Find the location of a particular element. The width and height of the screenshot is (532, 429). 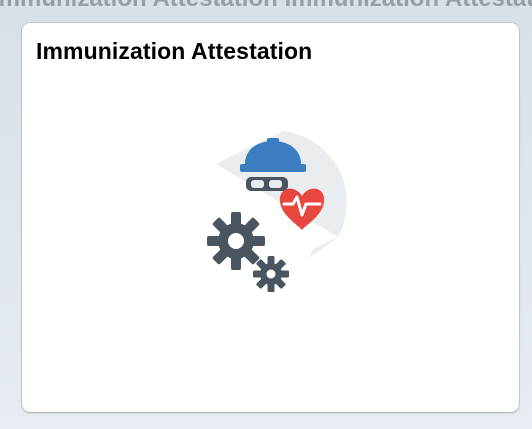

tile-title: Immunization Attestation is located at coordinates (174, 51).